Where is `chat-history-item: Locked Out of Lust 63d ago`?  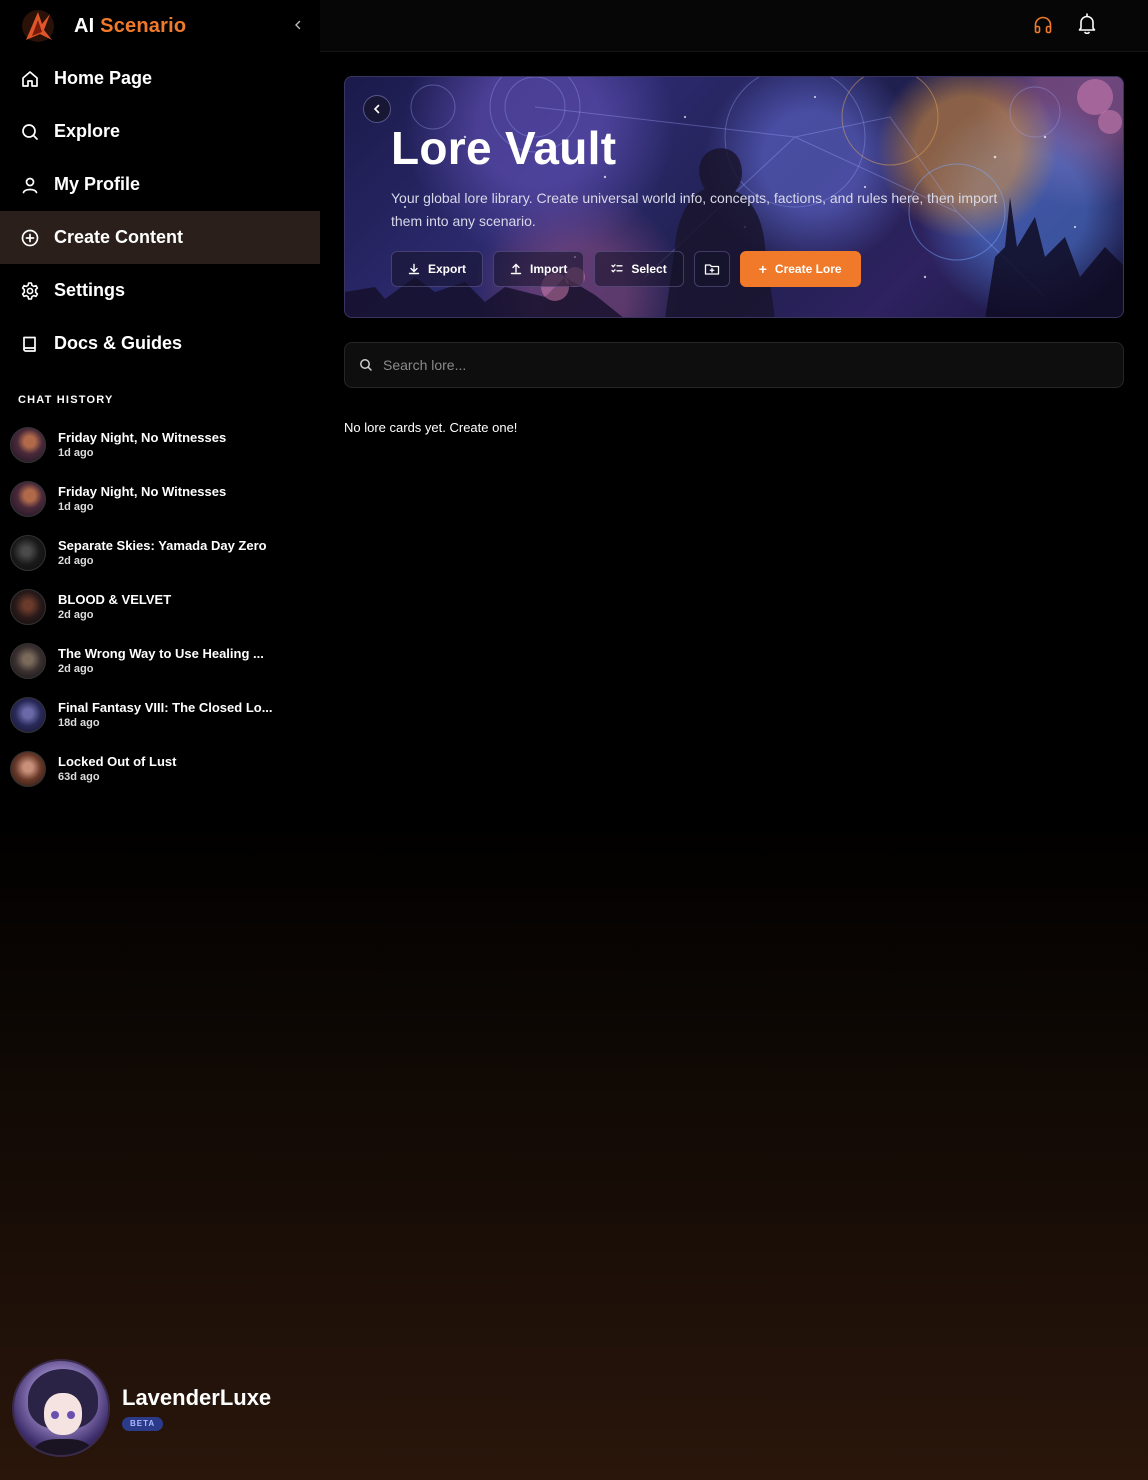 chat-history-item: Locked Out of Lust 63d ago is located at coordinates (160, 769).